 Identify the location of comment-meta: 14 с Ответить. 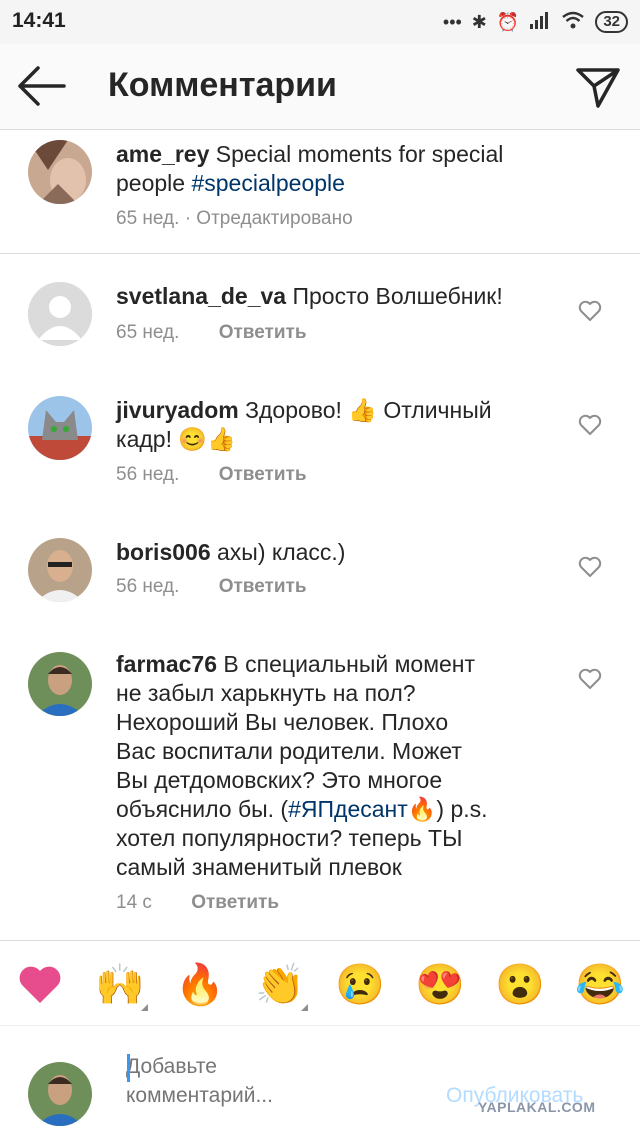
(197, 903).